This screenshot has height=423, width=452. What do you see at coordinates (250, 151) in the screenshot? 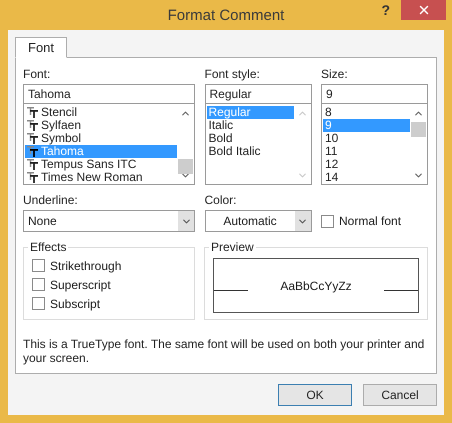
I see `list-item: Bold Italic` at bounding box center [250, 151].